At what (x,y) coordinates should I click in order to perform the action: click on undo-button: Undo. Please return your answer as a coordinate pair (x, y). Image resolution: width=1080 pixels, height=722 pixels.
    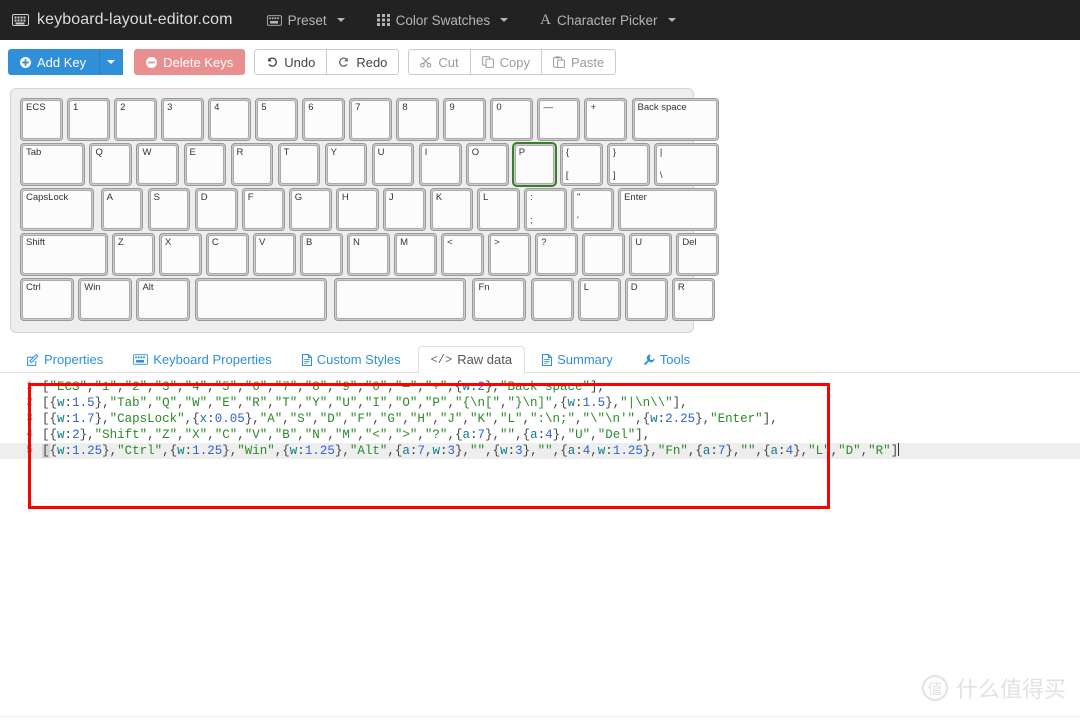
    Looking at the image, I should click on (291, 62).